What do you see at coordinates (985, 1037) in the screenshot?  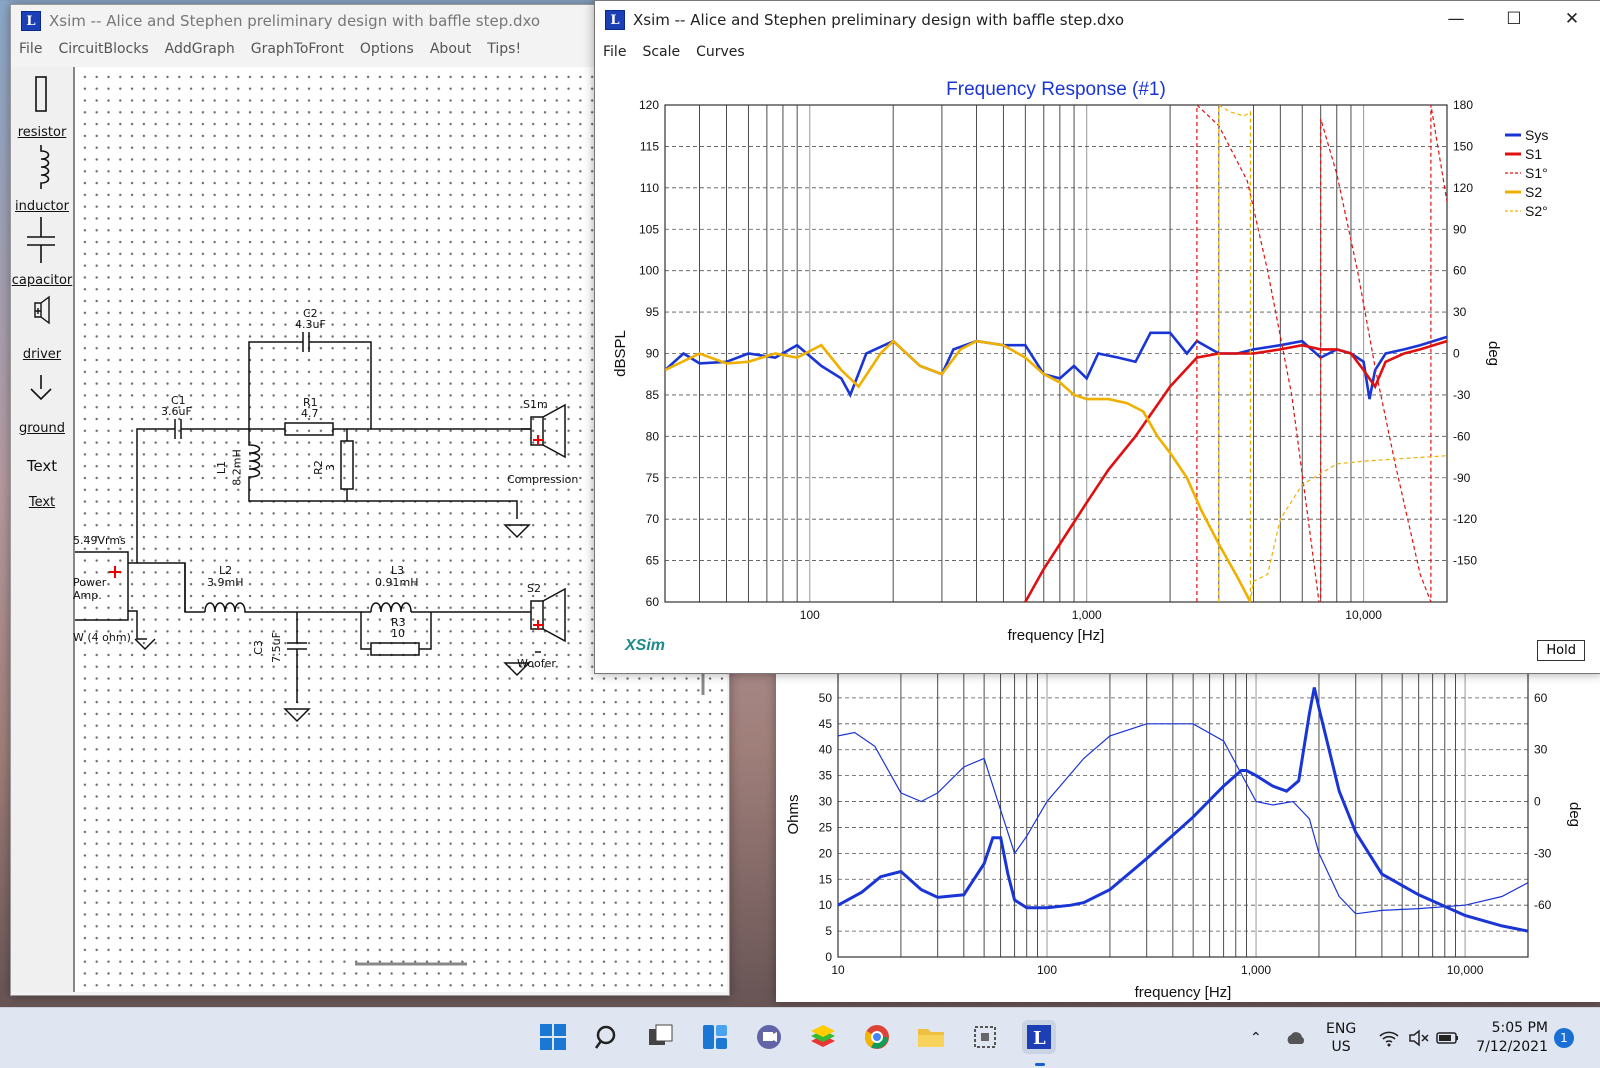 I see `snipping-tool-icon` at bounding box center [985, 1037].